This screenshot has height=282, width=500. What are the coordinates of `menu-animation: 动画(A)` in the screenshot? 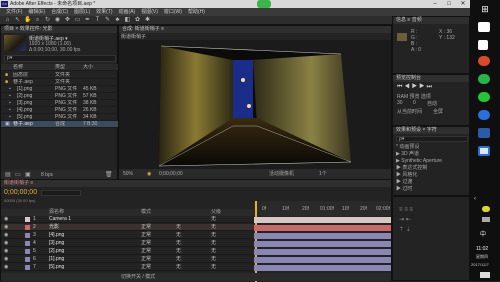 It's located at (127, 12).